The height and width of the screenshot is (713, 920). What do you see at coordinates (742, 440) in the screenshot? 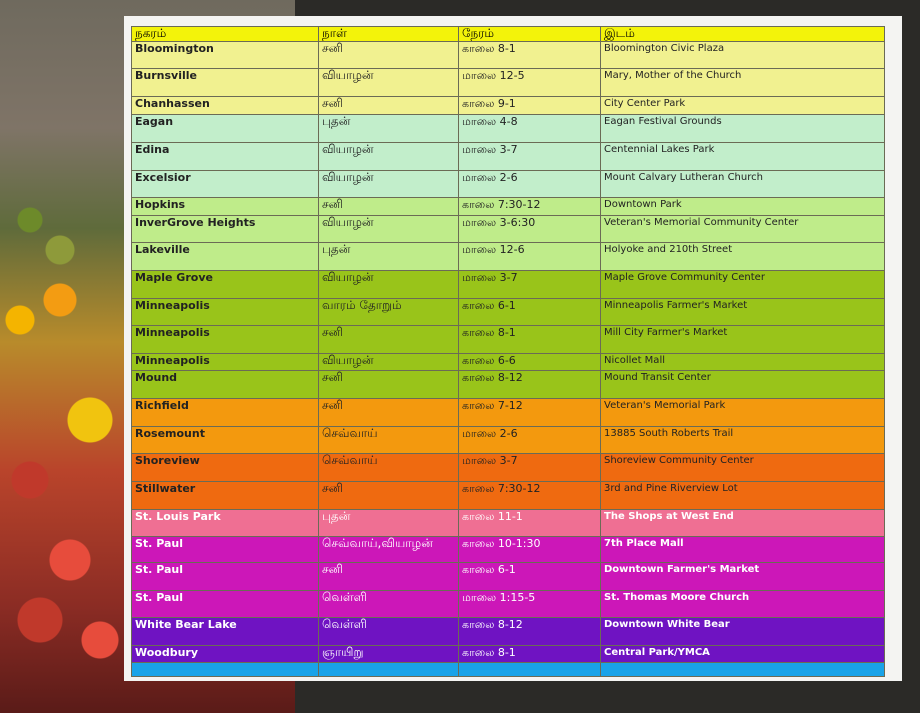
I see `place-cell: 13885 South Roberts Trail` at bounding box center [742, 440].